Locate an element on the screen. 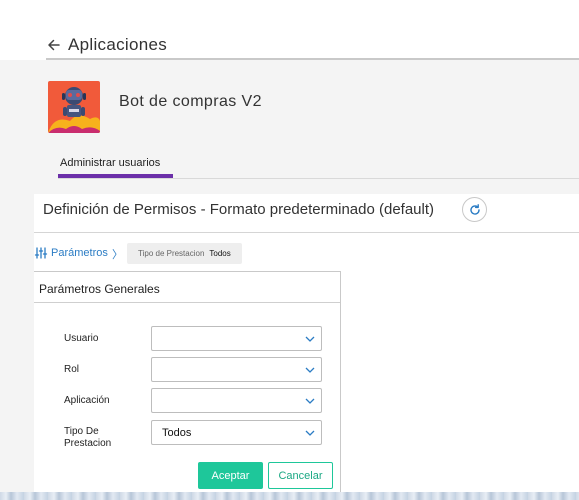 The width and height of the screenshot is (579, 500). page-title: Aplicaciones is located at coordinates (118, 44).